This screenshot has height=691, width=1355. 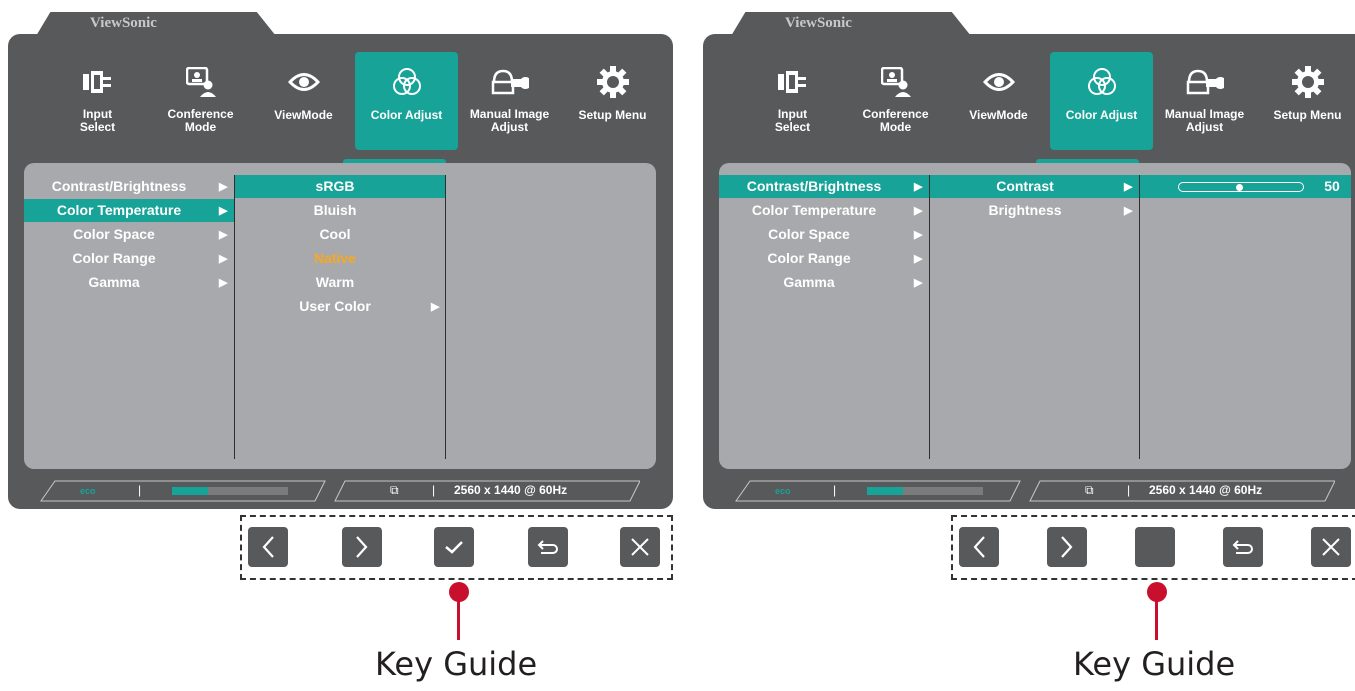 I want to click on contrast-slider, so click(x=1241, y=187).